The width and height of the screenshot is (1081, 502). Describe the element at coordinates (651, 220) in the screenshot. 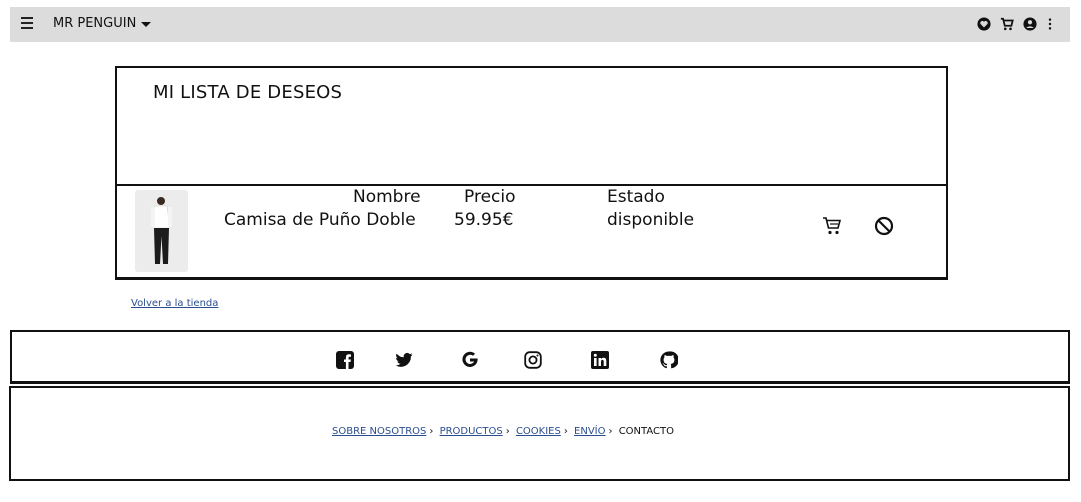

I see `product-status: disponible` at that location.